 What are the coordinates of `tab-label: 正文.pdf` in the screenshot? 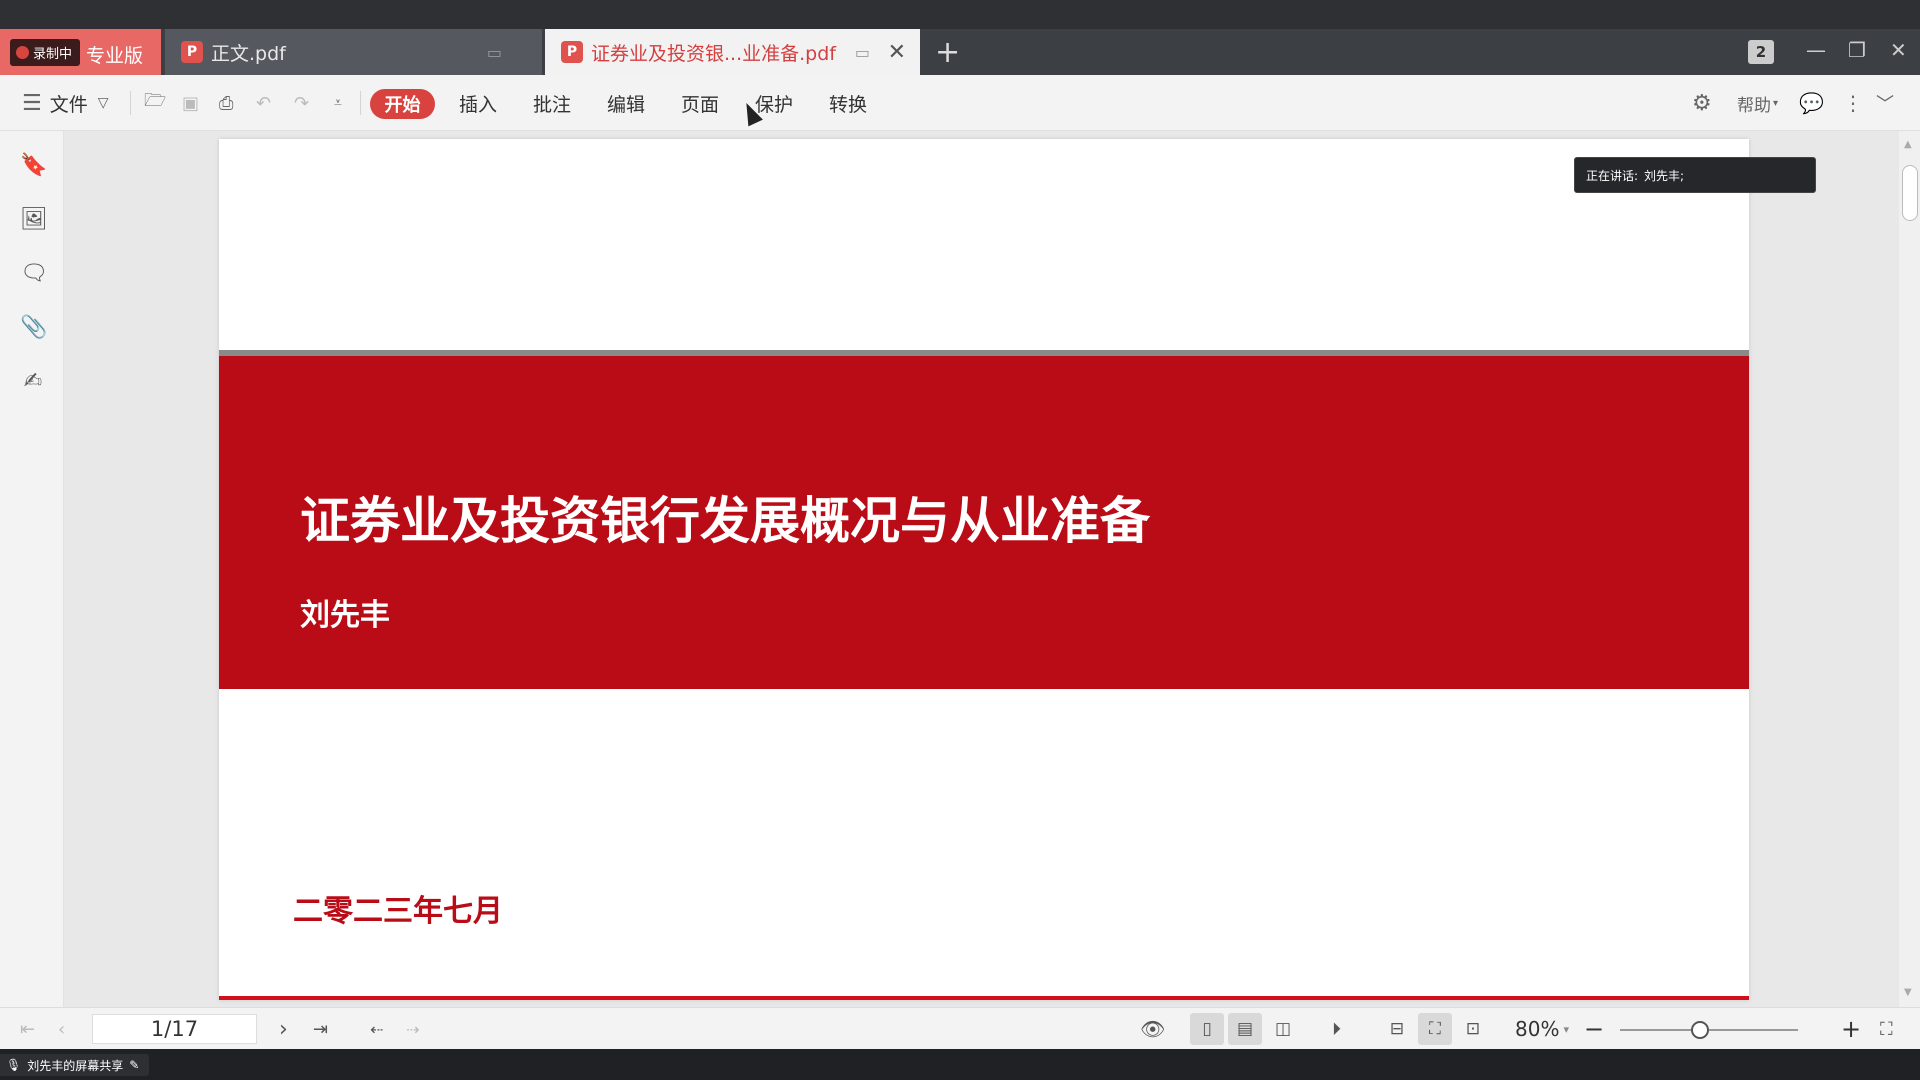 It's located at (248, 53).